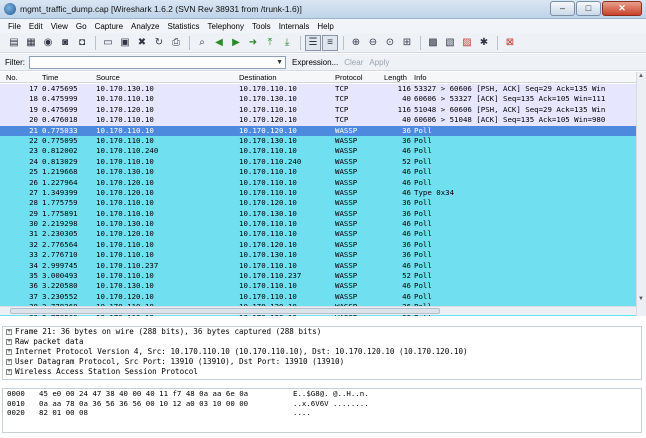  What do you see at coordinates (325, 26) in the screenshot?
I see `menu-help: Help` at bounding box center [325, 26].